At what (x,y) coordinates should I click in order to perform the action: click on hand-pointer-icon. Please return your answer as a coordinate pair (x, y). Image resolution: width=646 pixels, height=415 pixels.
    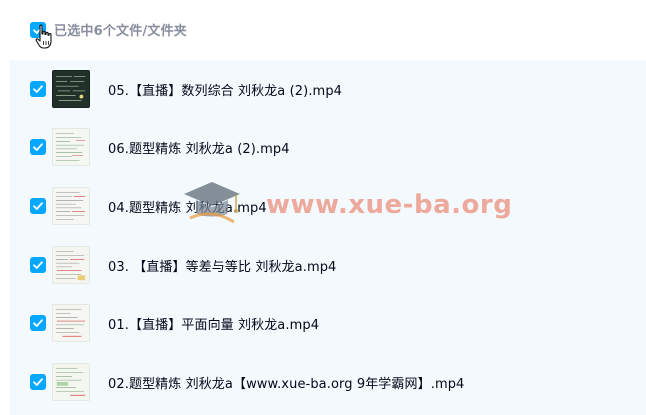
    Looking at the image, I should click on (43, 36).